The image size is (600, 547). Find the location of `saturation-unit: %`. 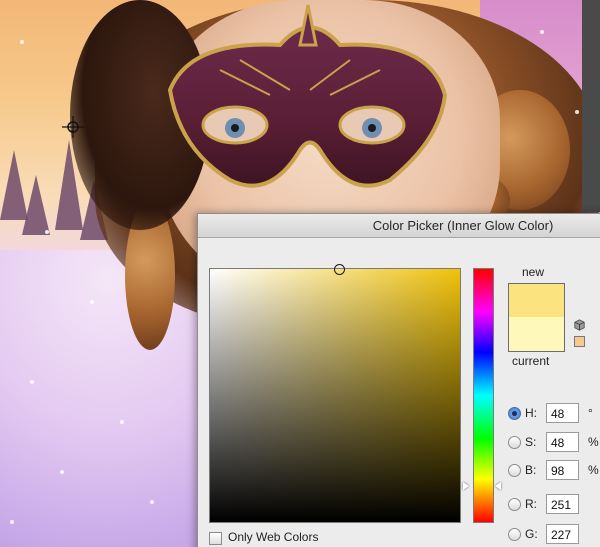

saturation-unit: % is located at coordinates (593, 442).